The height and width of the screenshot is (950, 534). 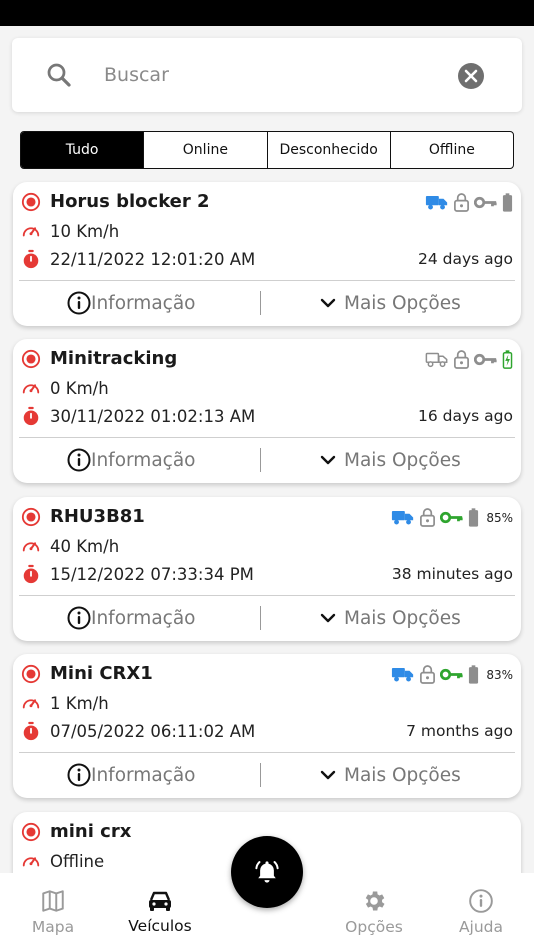 What do you see at coordinates (465, 416) in the screenshot?
I see `vehicle-last-seen: 16 days ago` at bounding box center [465, 416].